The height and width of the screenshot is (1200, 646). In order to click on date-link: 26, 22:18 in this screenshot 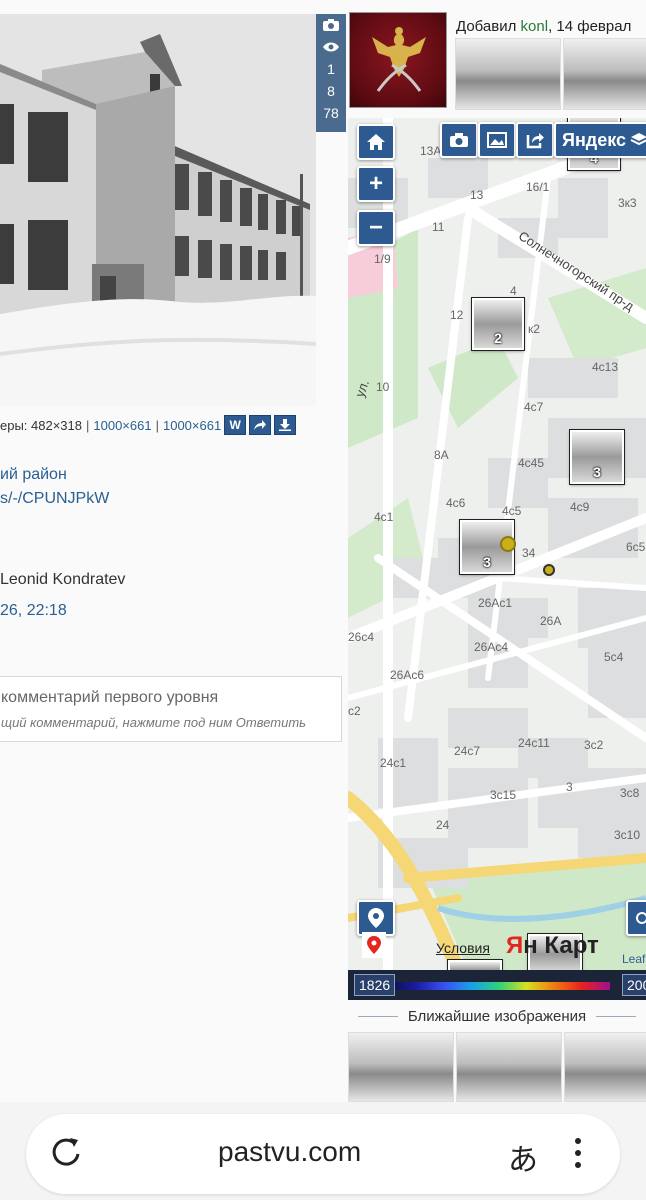, I will do `click(33, 611)`.